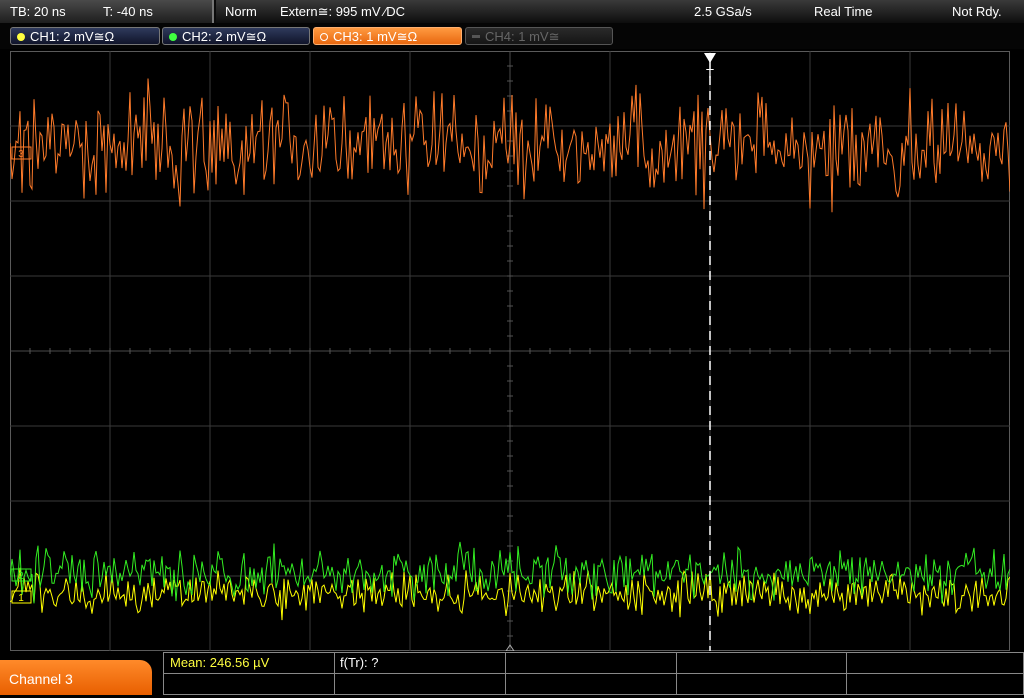 The image size is (1024, 698). I want to click on timebase-box: TB: 20 ns T: -40 ns, so click(107, 11).